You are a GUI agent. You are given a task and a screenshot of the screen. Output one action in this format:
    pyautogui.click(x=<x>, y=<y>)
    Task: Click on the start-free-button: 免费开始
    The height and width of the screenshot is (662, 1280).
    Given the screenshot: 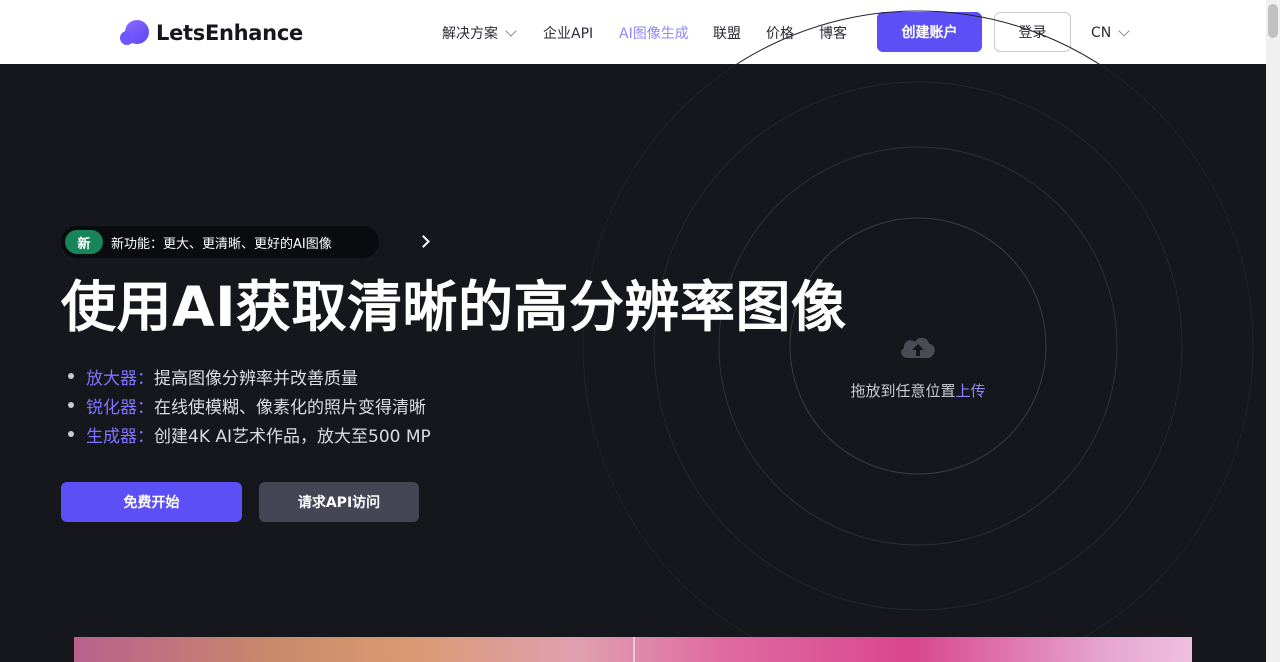 What is the action you would take?
    pyautogui.click(x=151, y=502)
    